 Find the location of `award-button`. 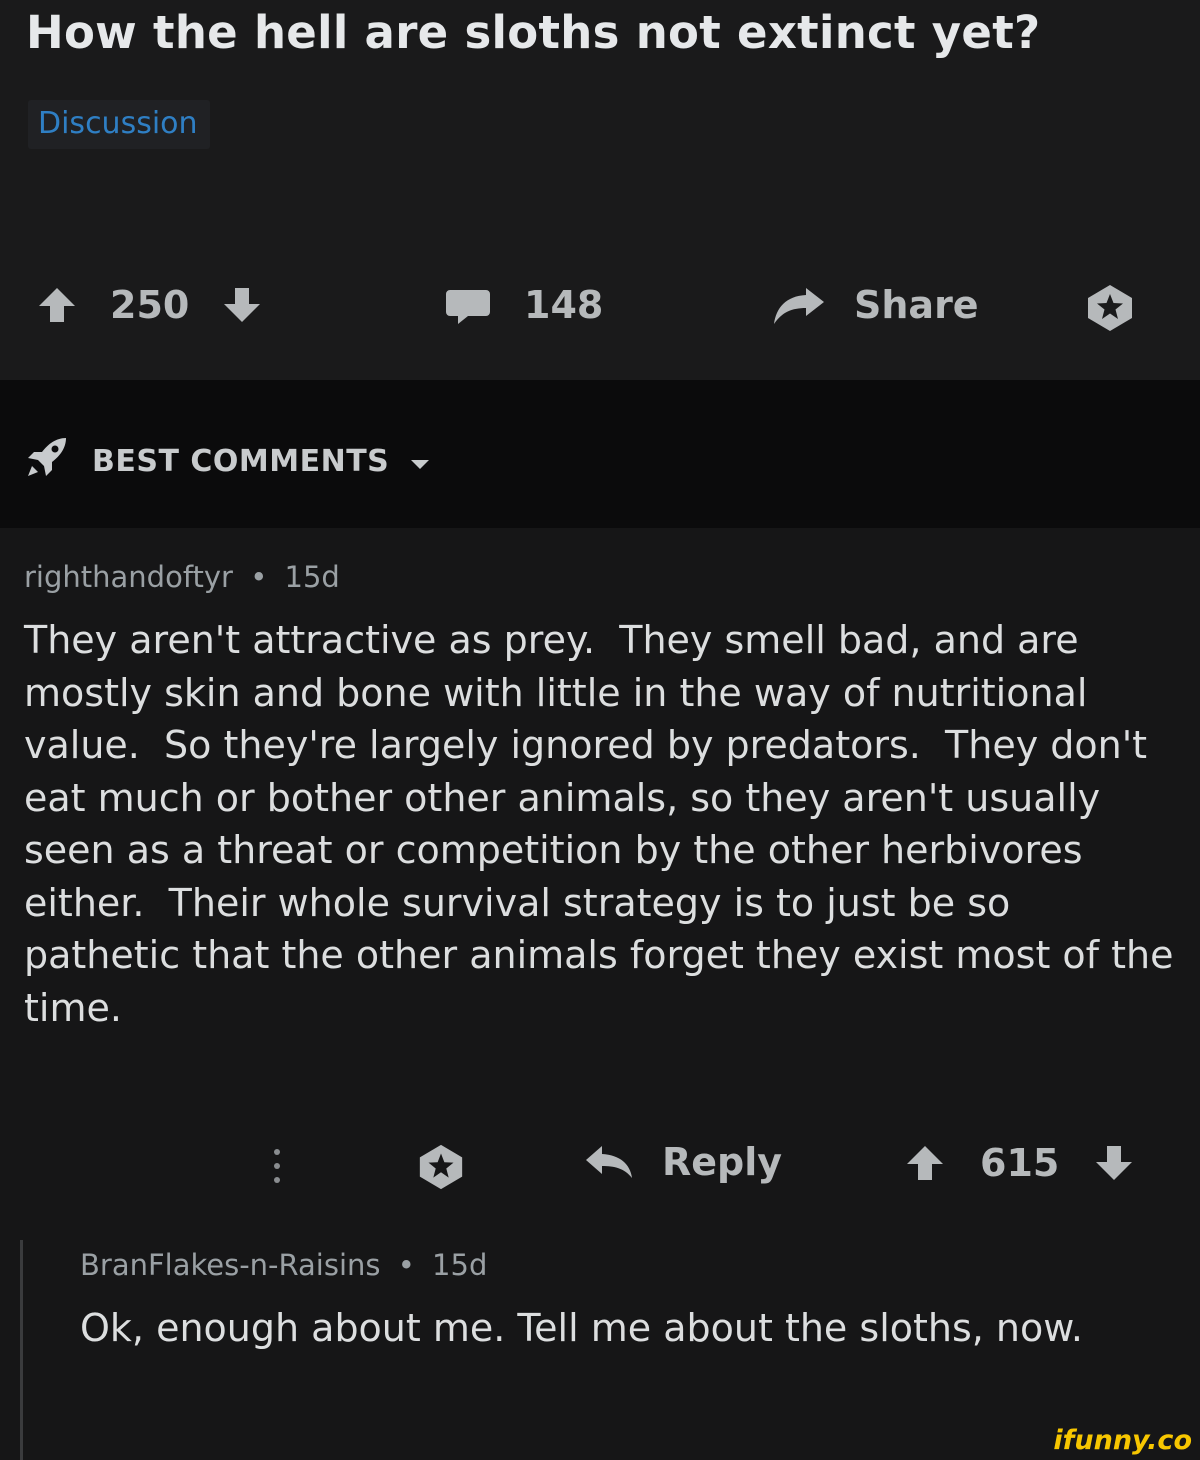

award-button is located at coordinates (1110, 308).